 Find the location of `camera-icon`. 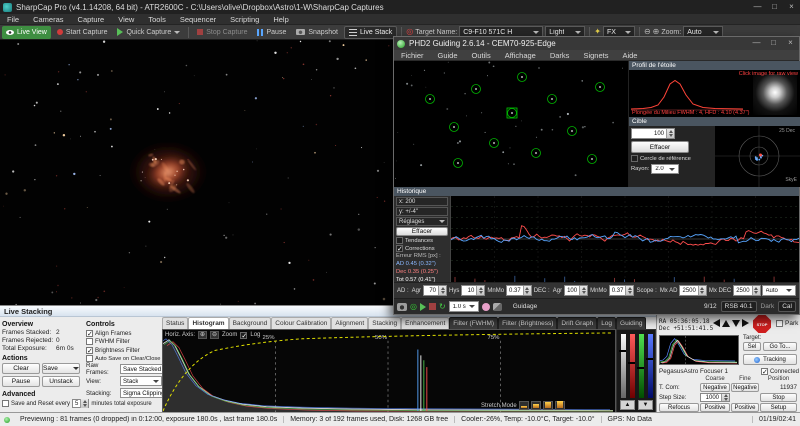

camera-icon is located at coordinates (402, 306).